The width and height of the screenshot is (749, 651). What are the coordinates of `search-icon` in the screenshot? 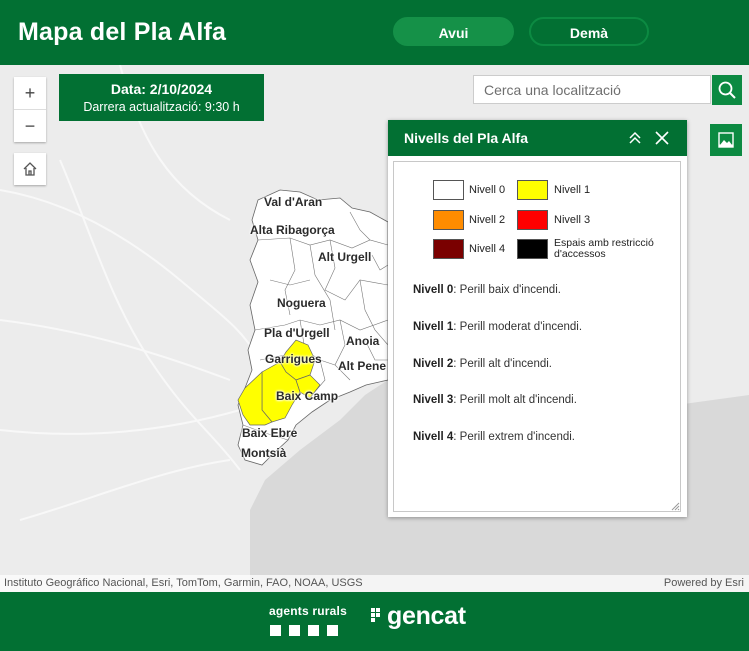 It's located at (727, 90).